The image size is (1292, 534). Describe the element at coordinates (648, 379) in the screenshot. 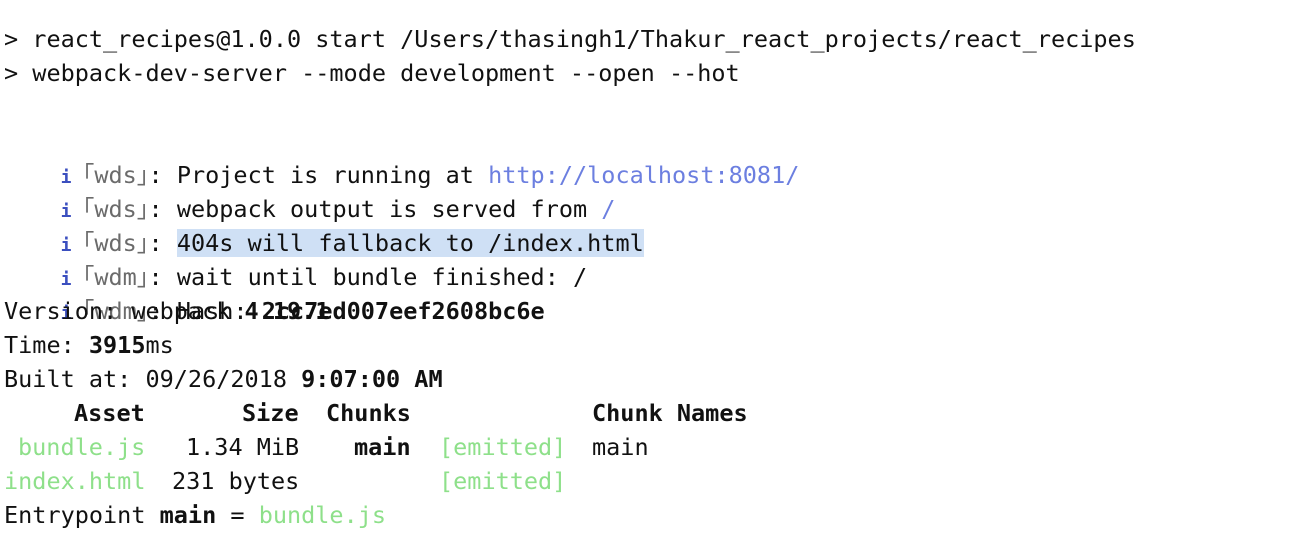

I see `built-line: Built at: 09/26/2018 9:07:00 AM` at that location.